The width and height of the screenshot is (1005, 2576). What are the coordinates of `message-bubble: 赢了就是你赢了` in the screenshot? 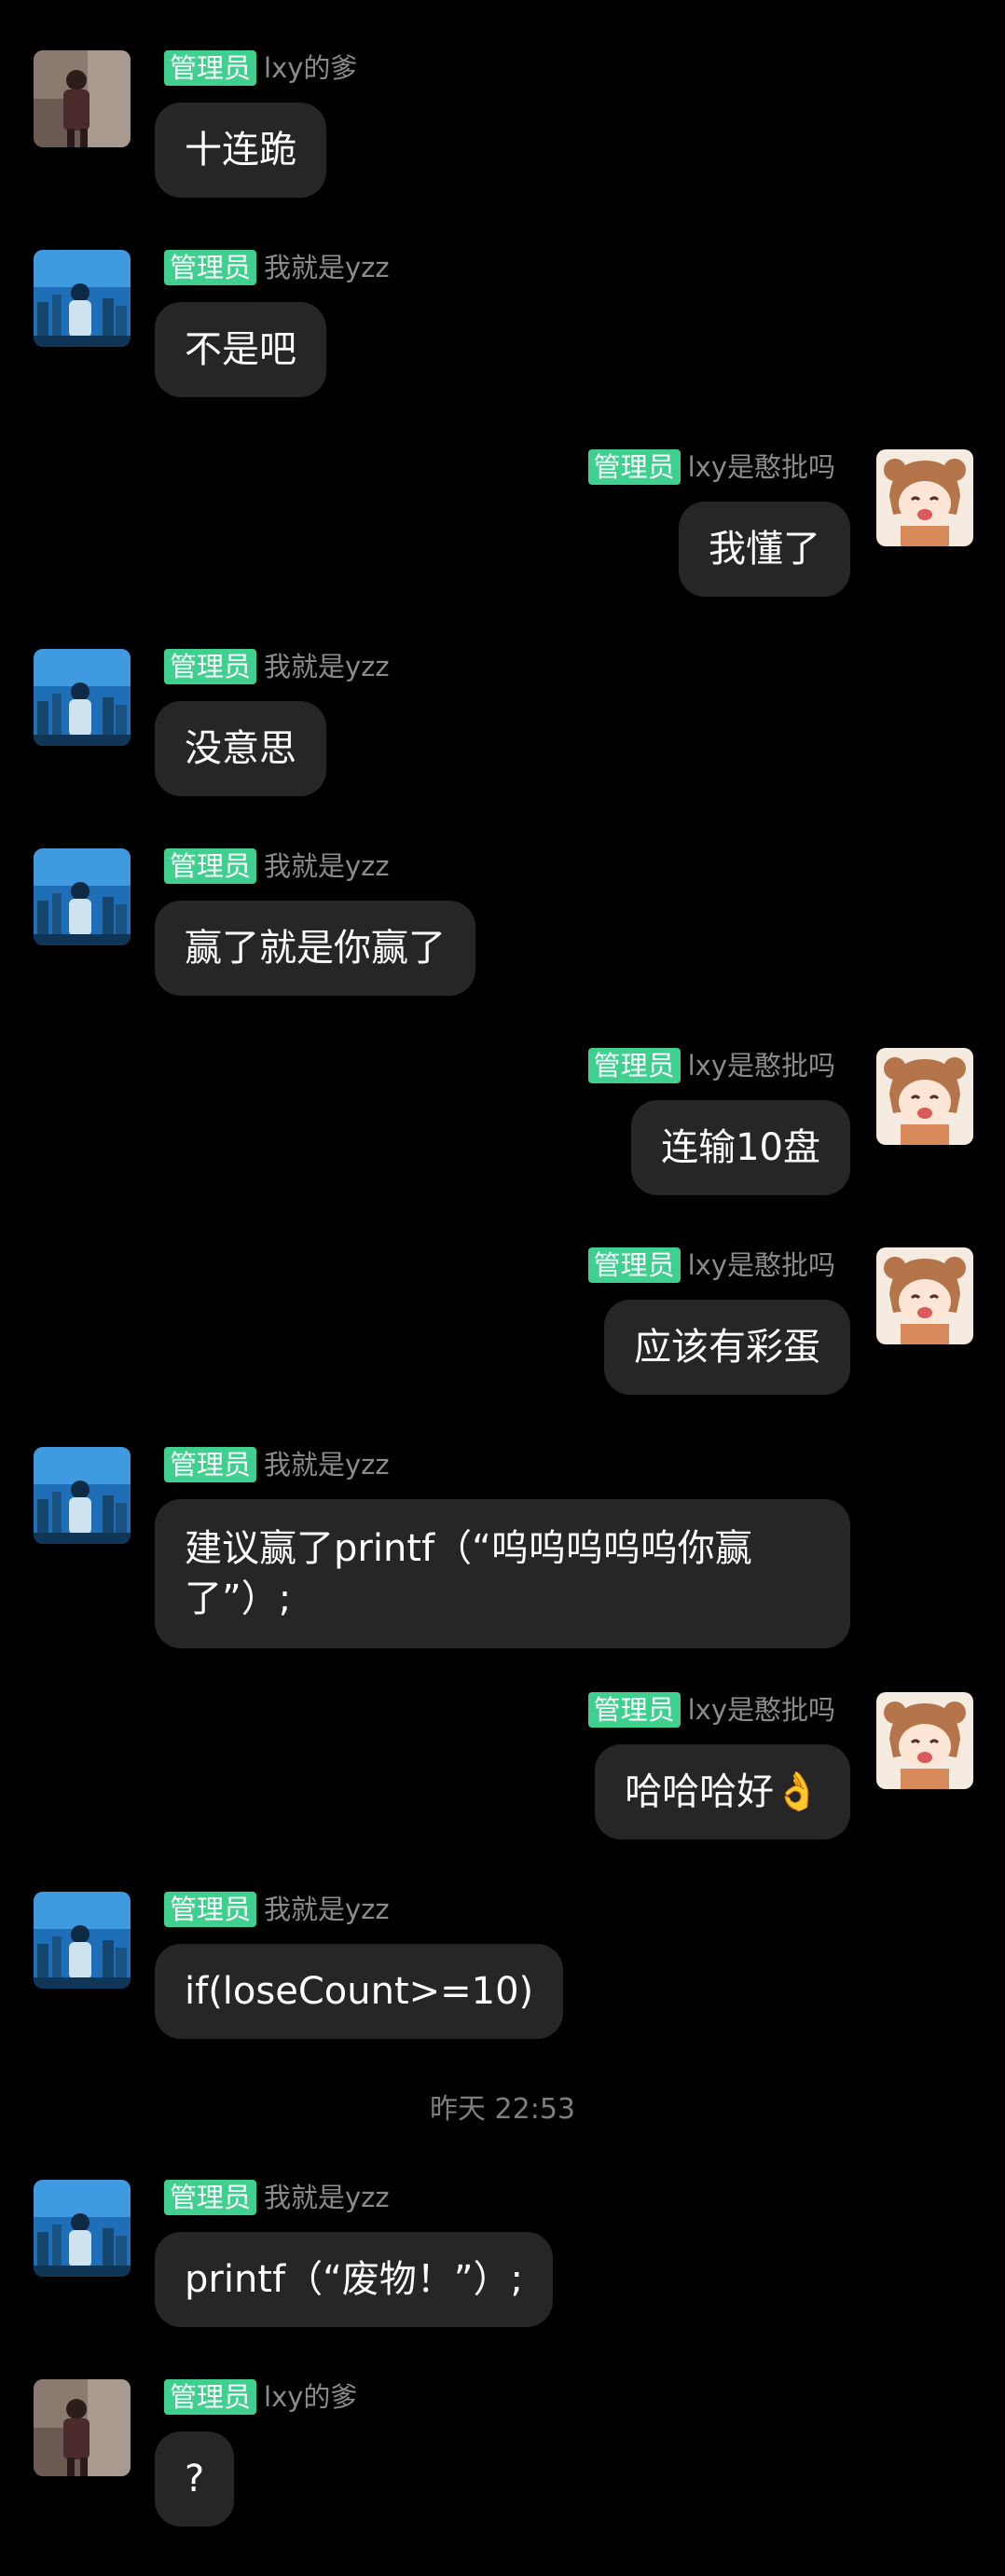 It's located at (315, 949).